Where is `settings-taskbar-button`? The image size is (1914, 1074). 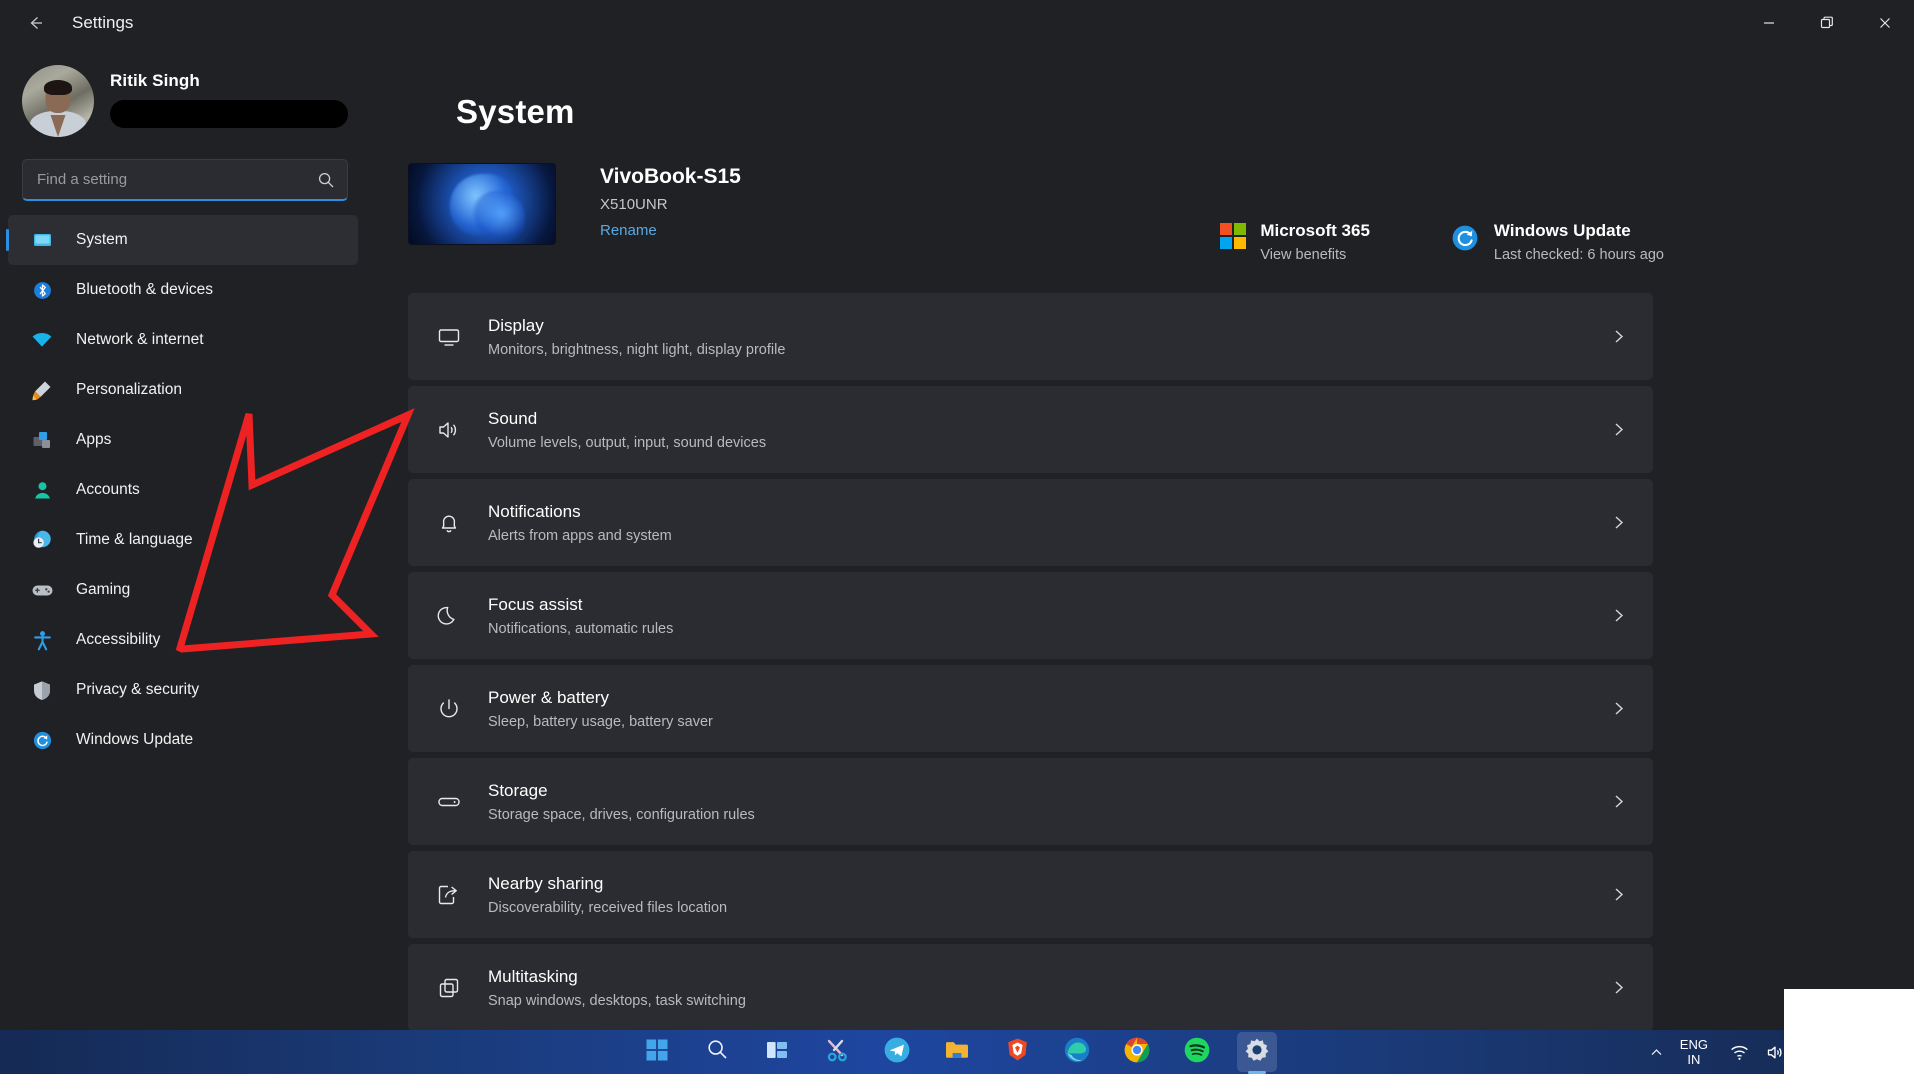
settings-taskbar-button is located at coordinates (1257, 1052).